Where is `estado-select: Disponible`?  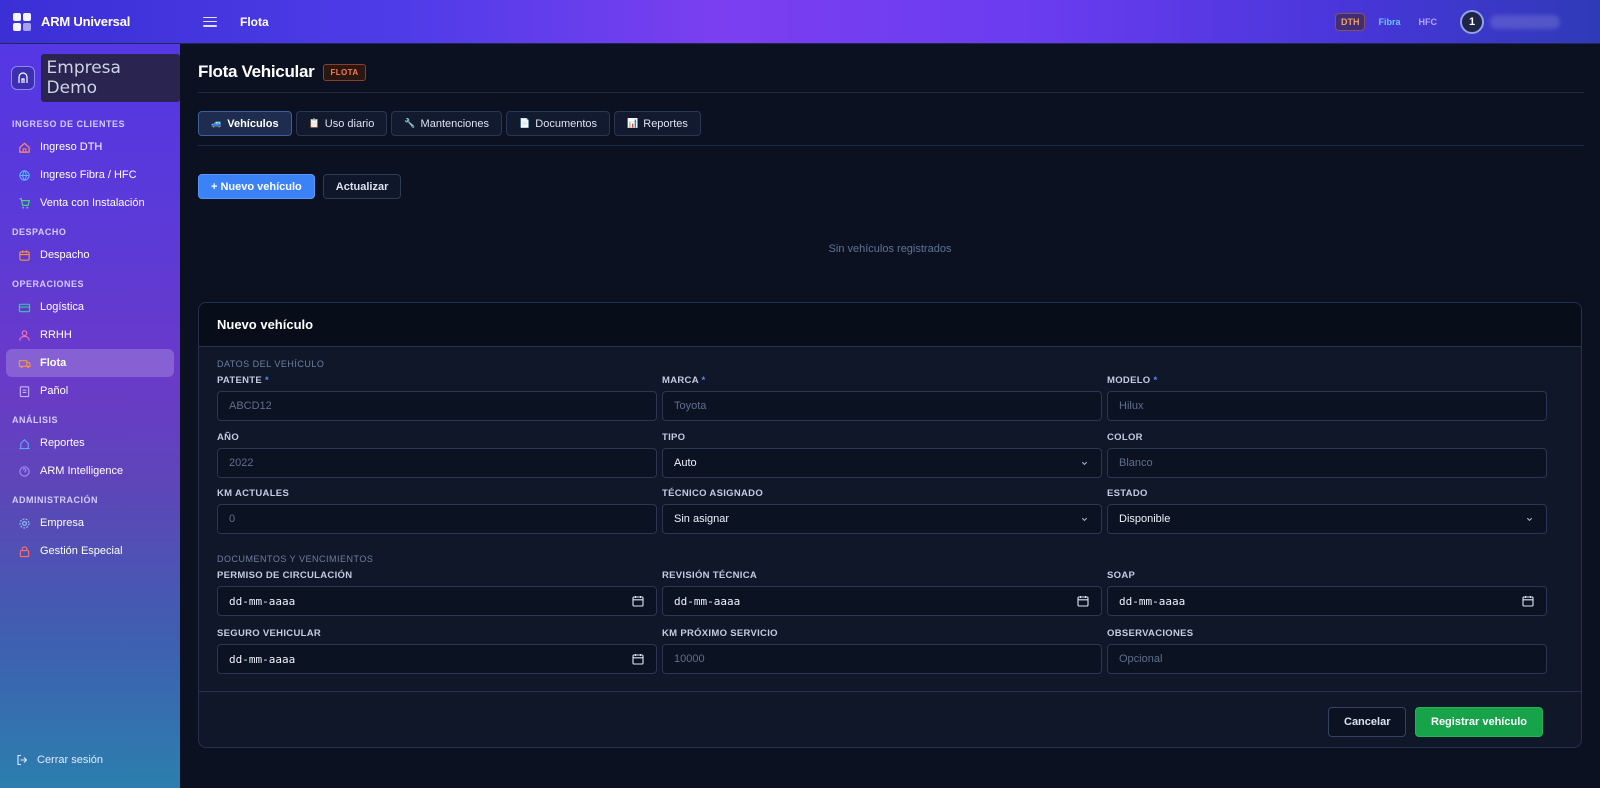
estado-select: Disponible is located at coordinates (1327, 519).